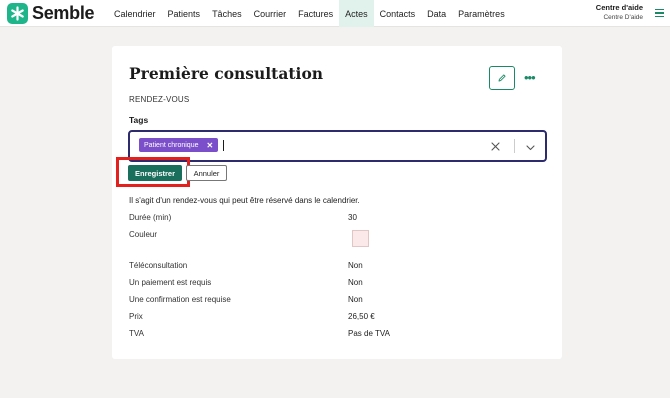 This screenshot has width=670, height=398. Describe the element at coordinates (158, 265) in the screenshot. I see `teleconsultation-label: Téléconsultation` at that location.